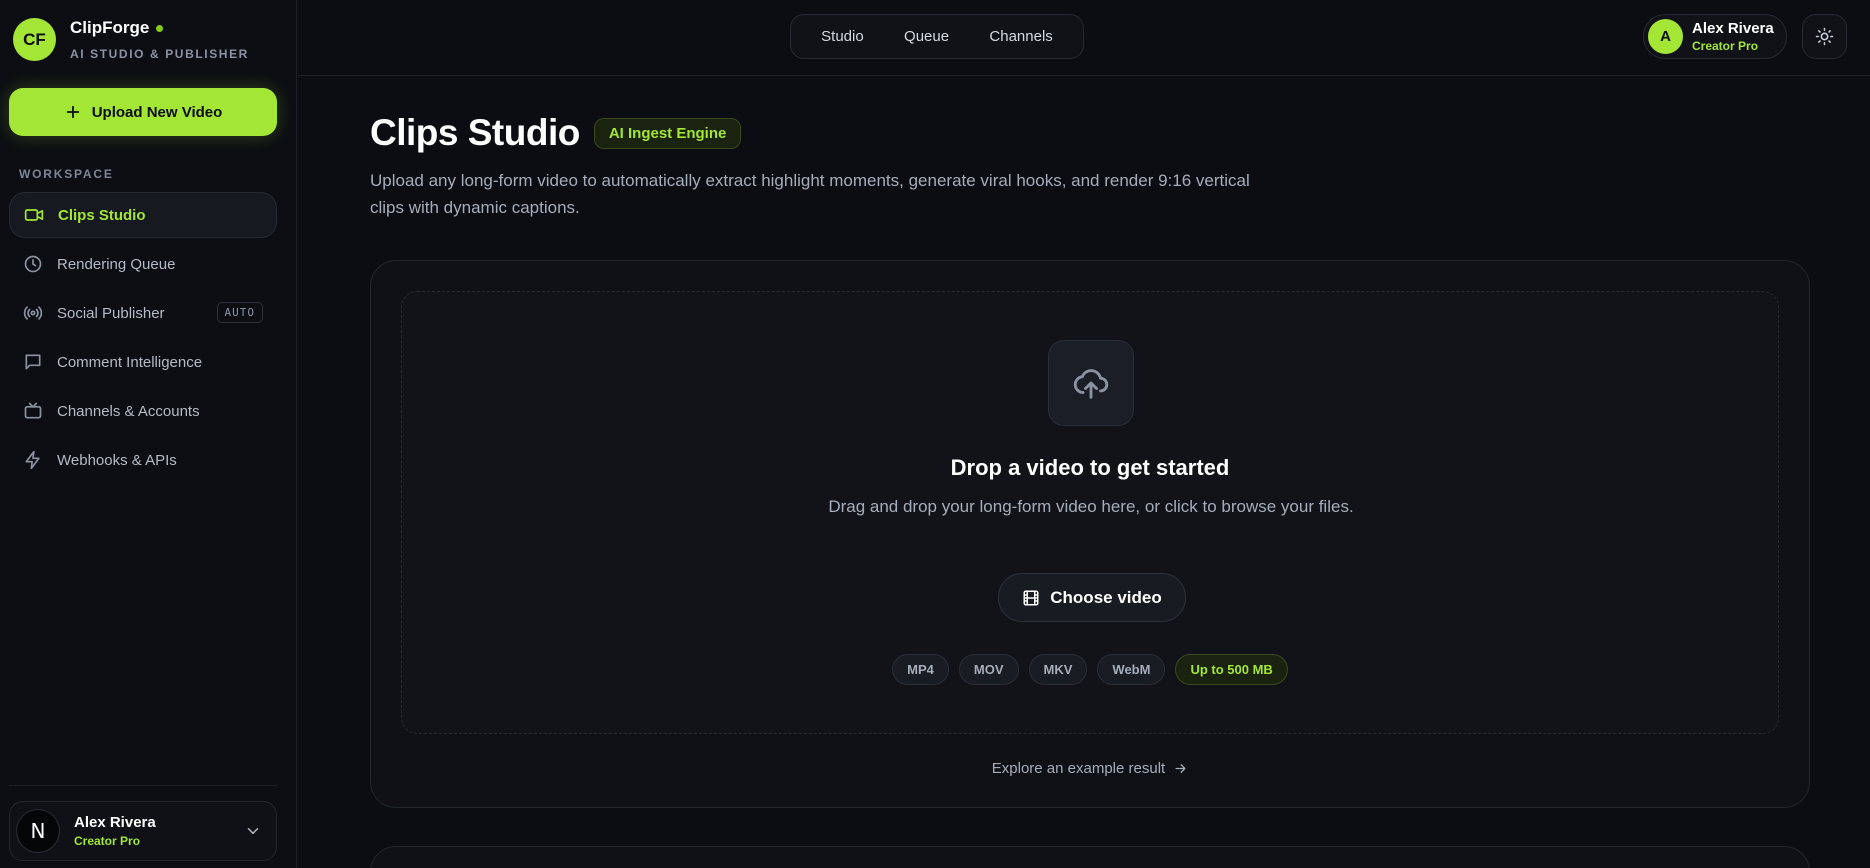  Describe the element at coordinates (116, 264) in the screenshot. I see `sidebar-item-label: Rendering Queue` at that location.